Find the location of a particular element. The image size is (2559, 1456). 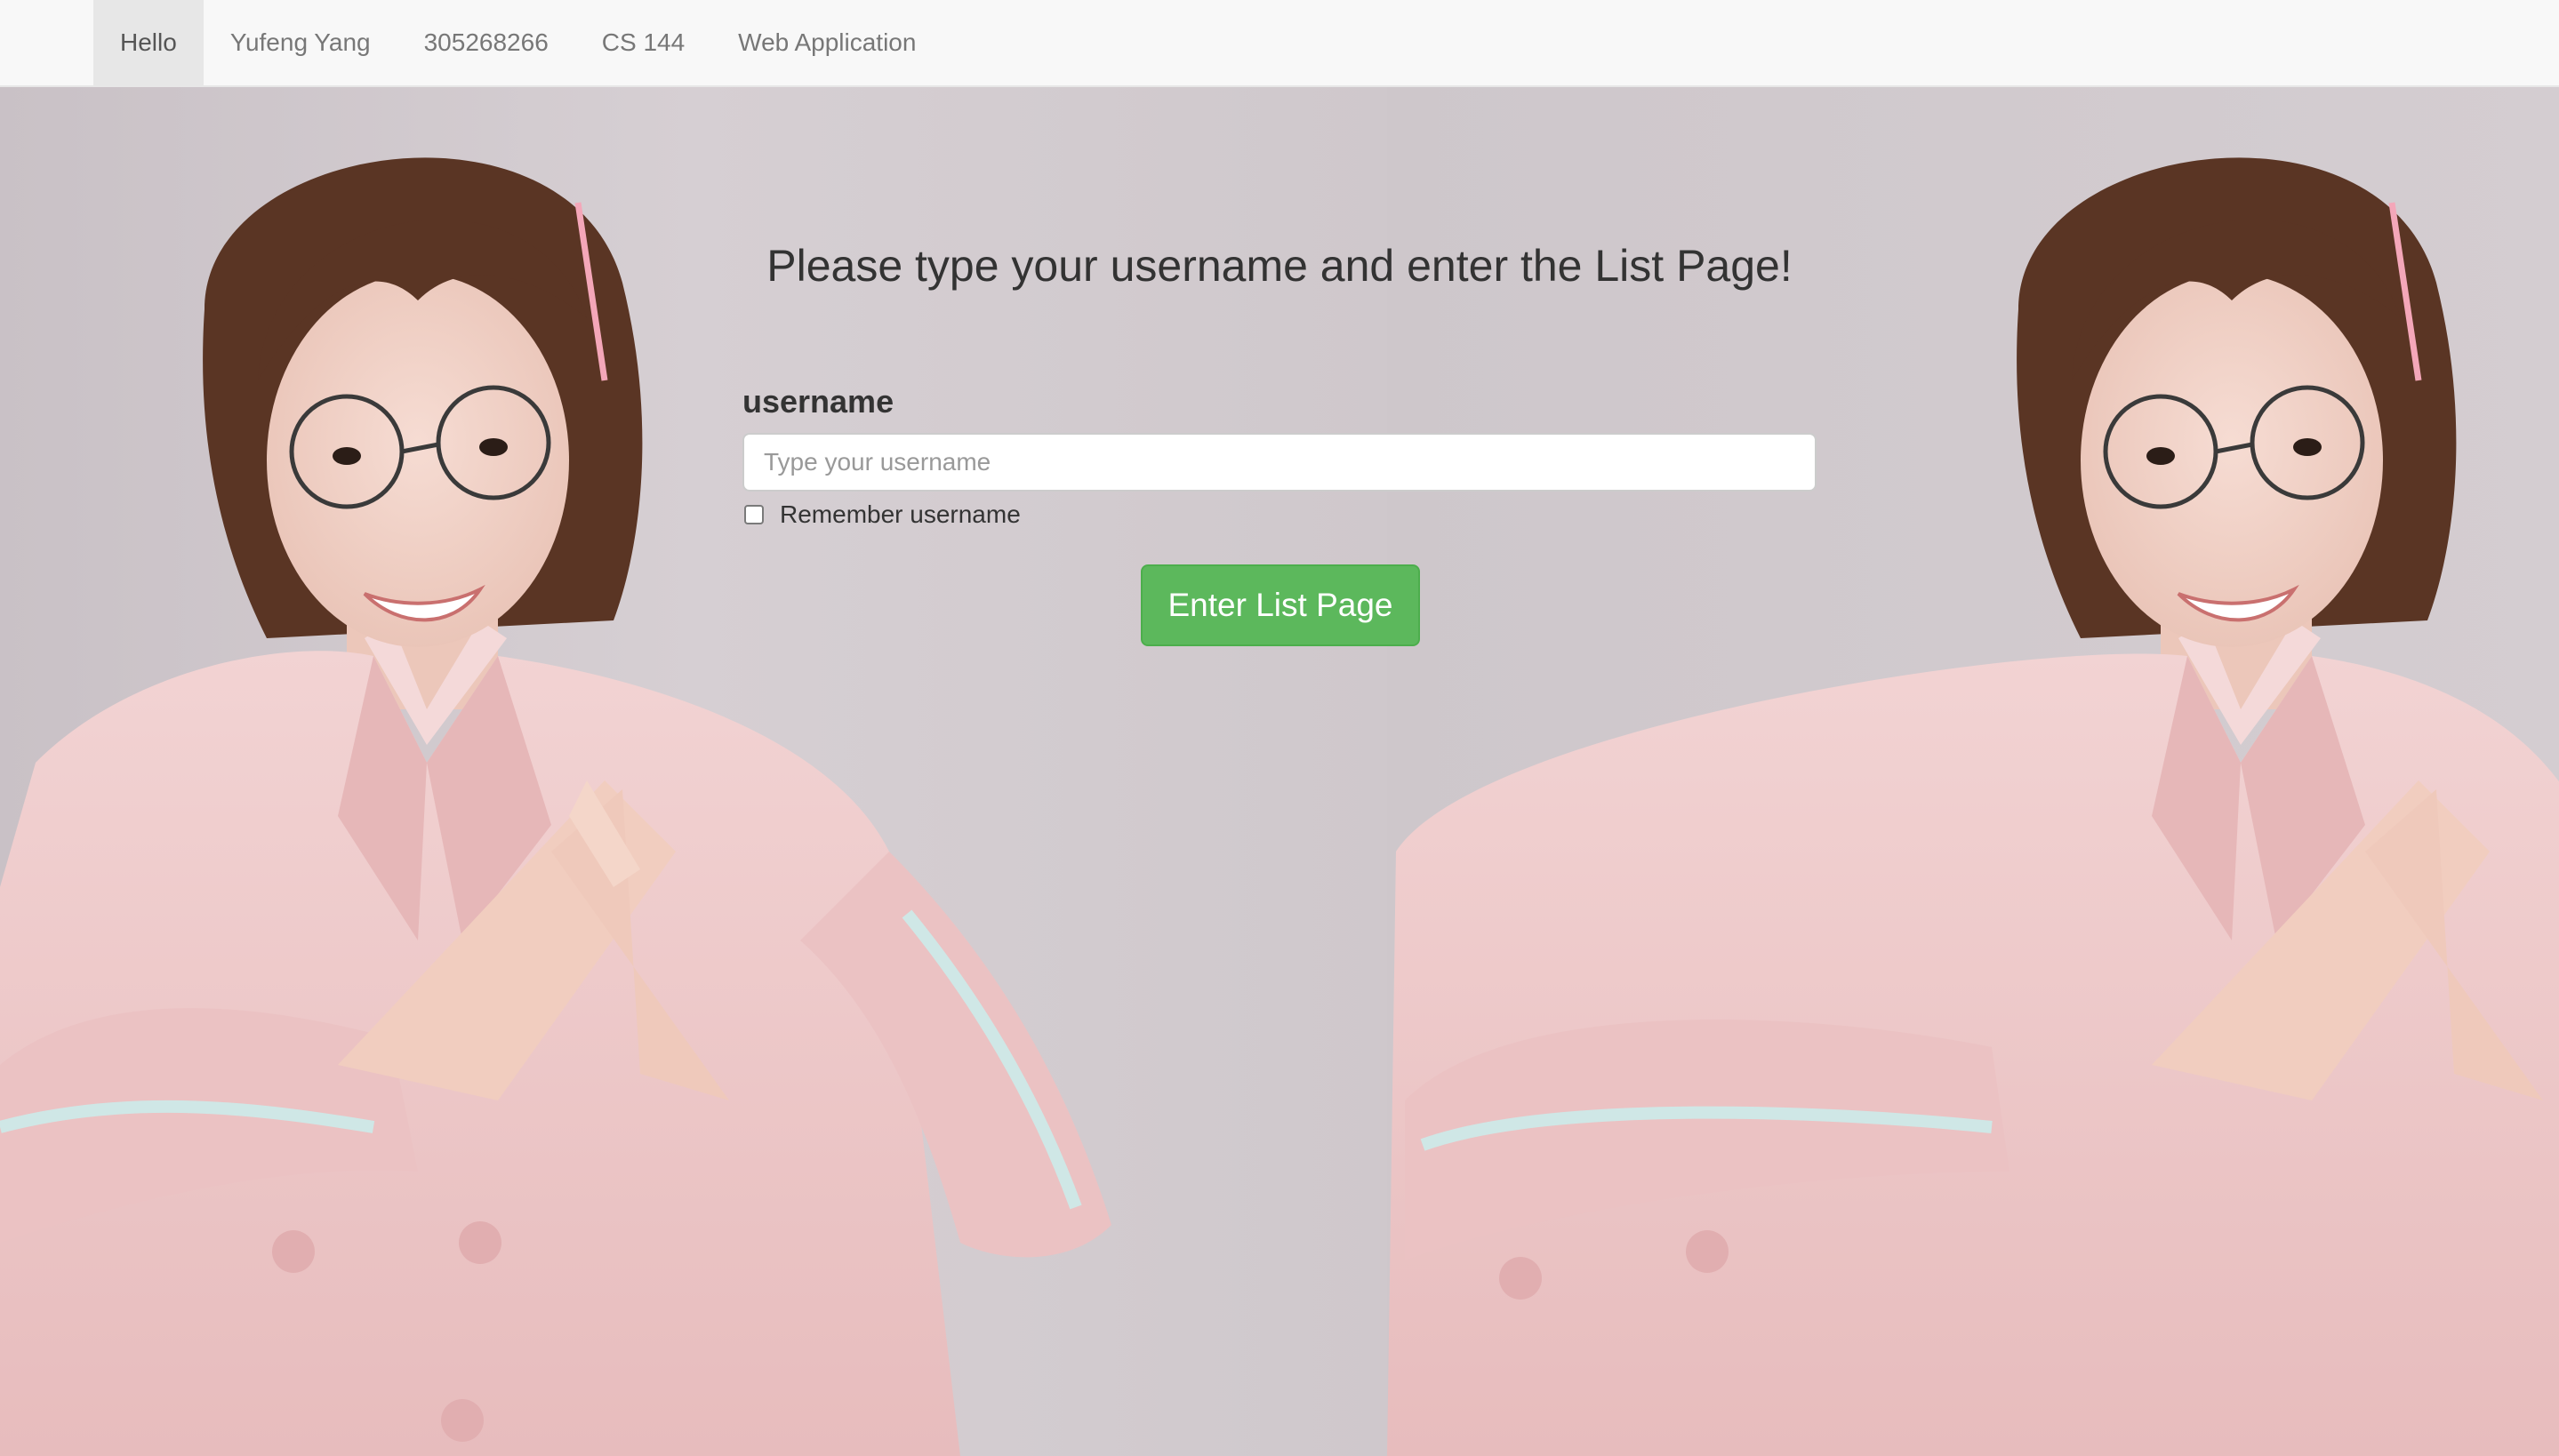

remember-username-checkbox is located at coordinates (754, 514).